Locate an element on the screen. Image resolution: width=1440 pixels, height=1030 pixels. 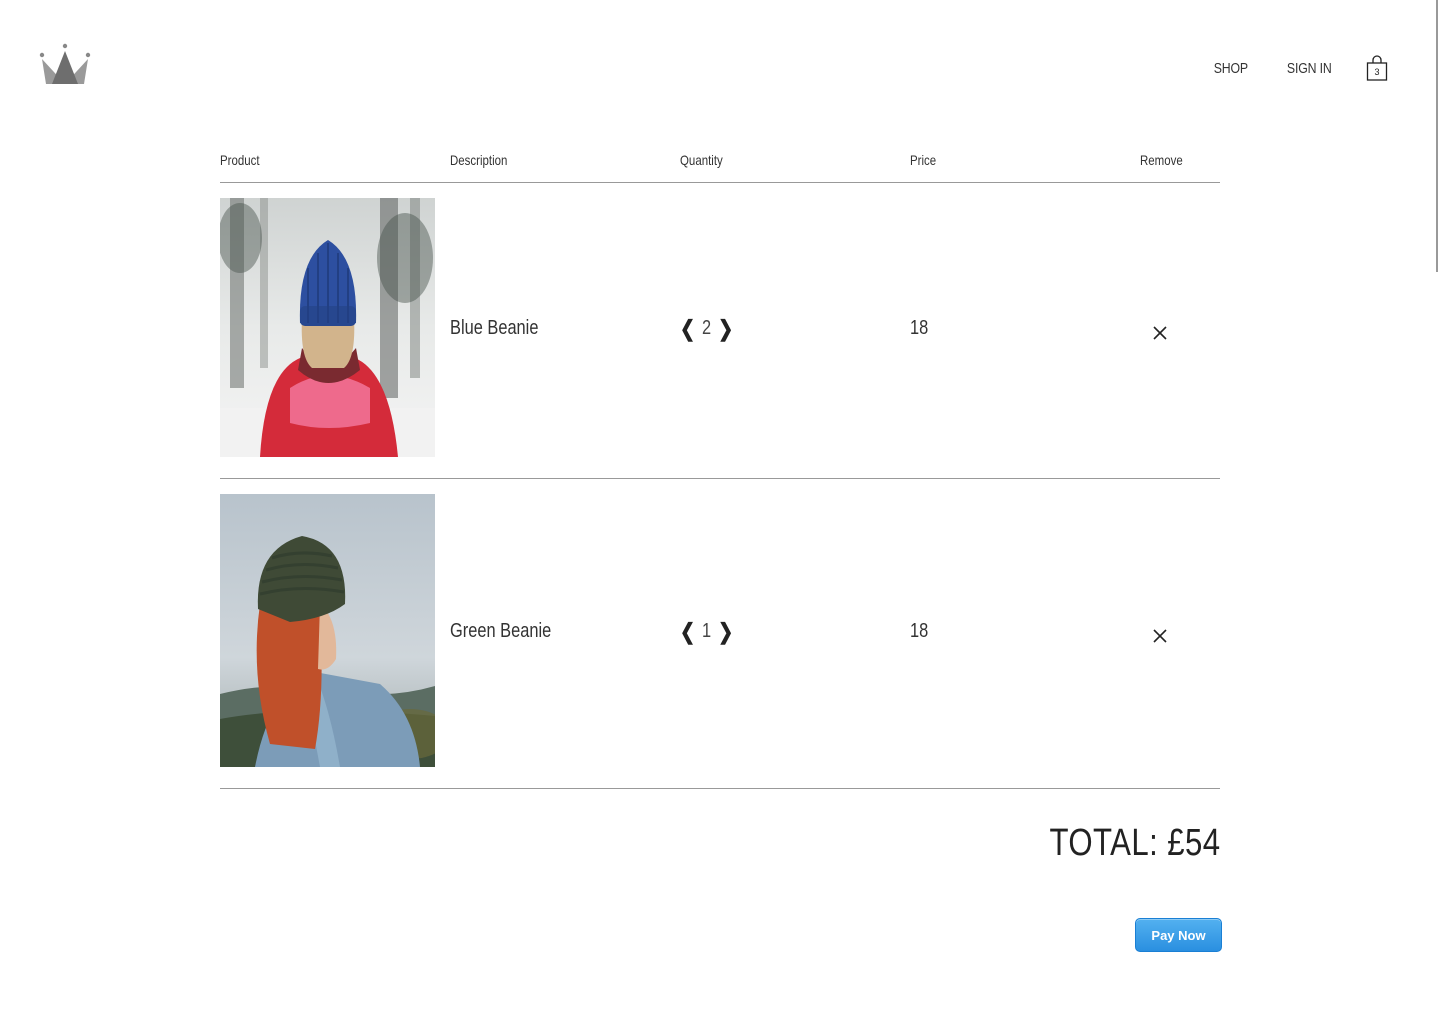
quantity-value: 1 is located at coordinates (707, 631).